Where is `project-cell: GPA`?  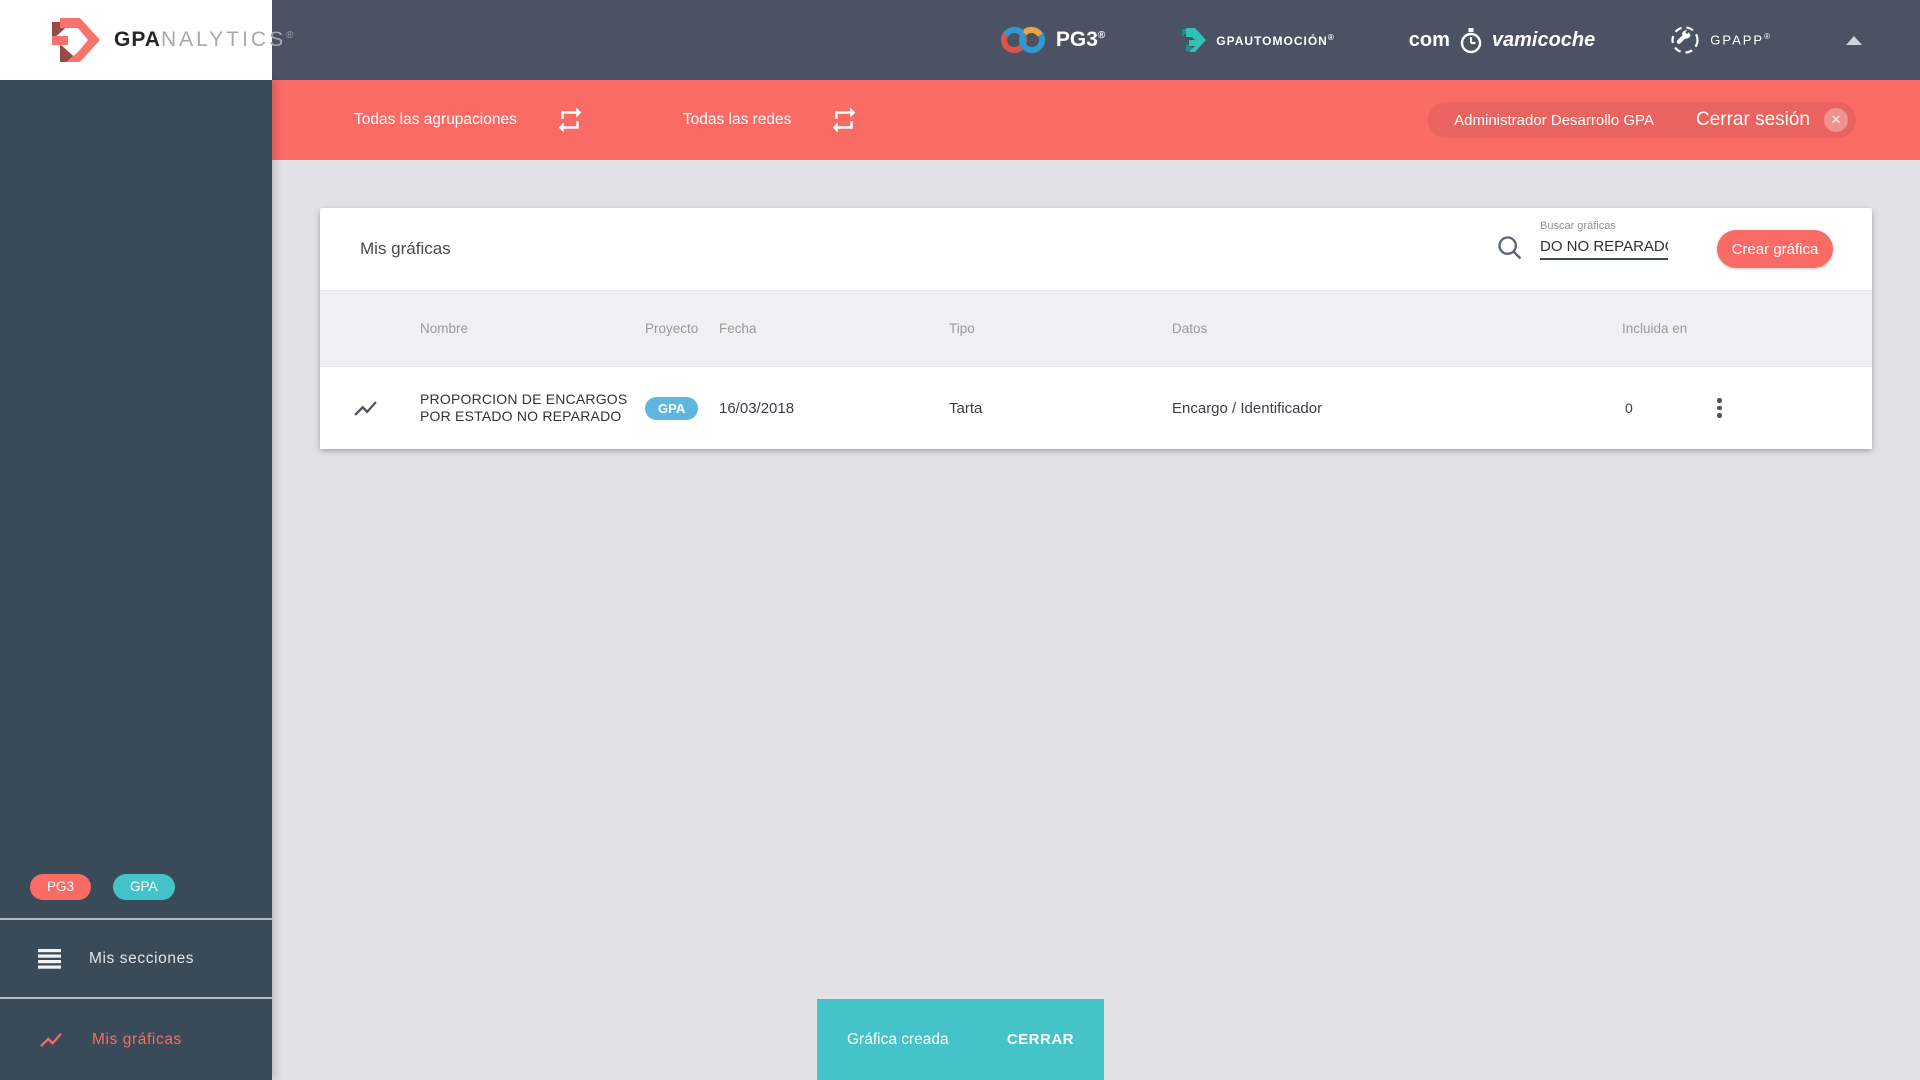
project-cell: GPA is located at coordinates (682, 408).